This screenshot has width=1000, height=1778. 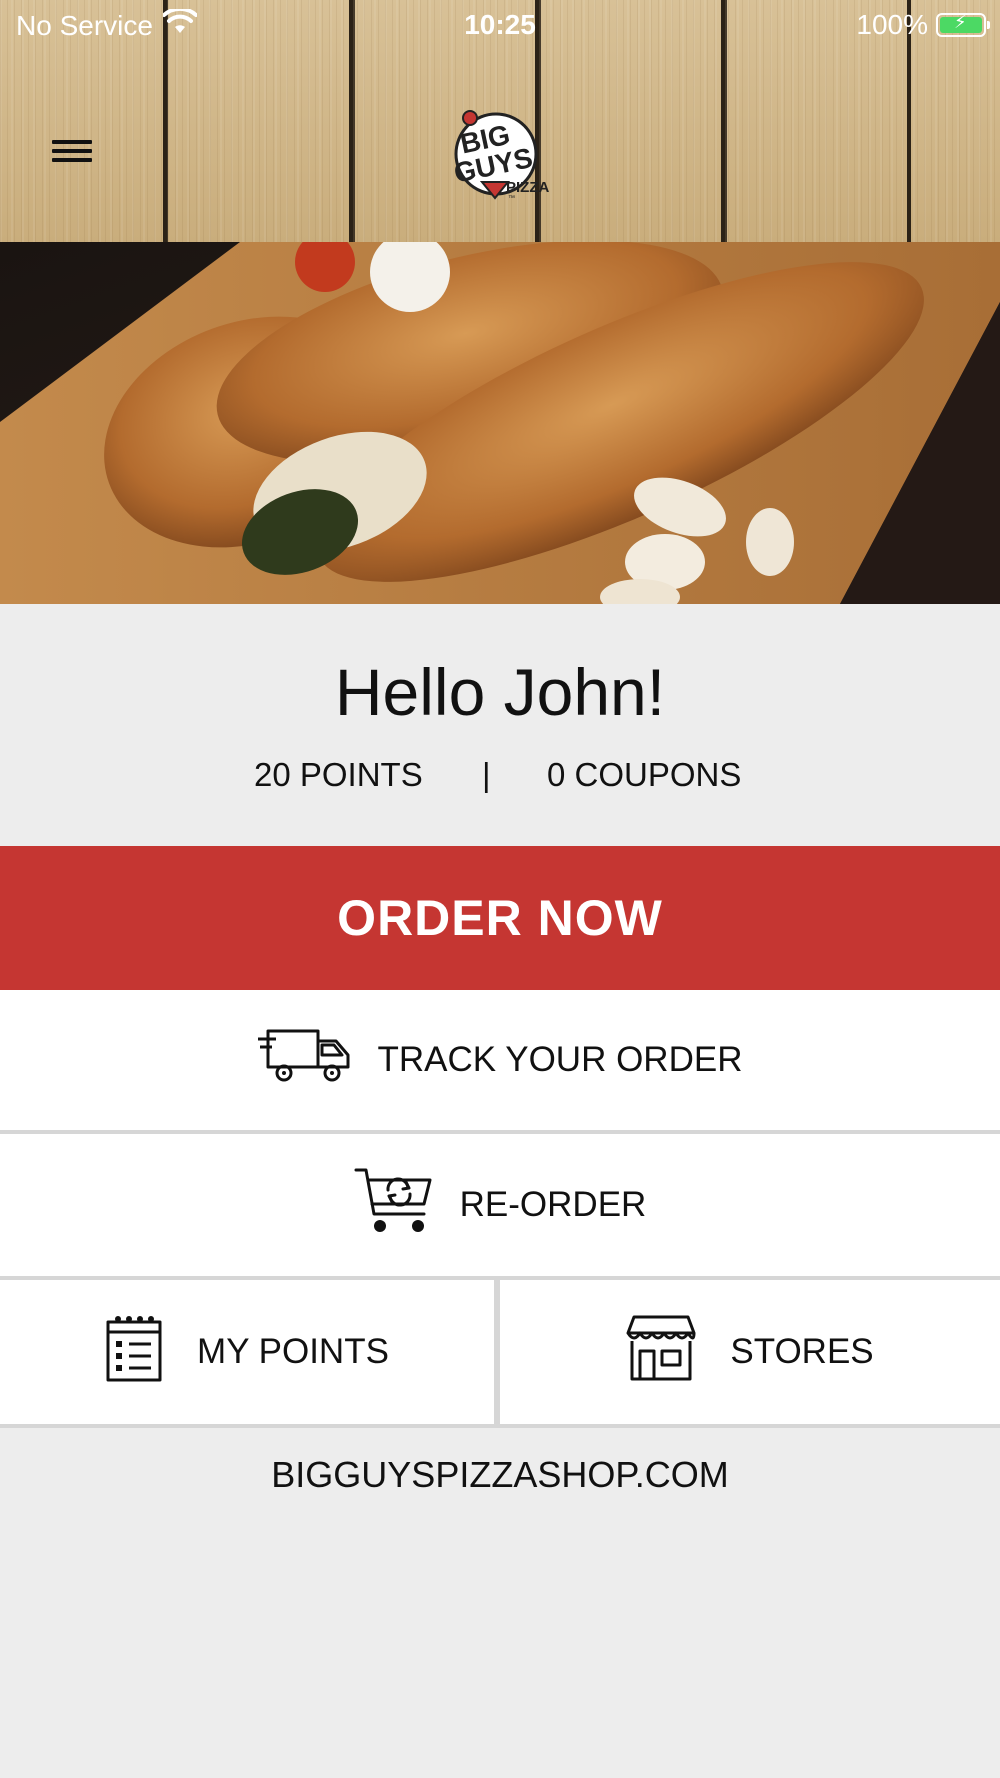 I want to click on store-icon, so click(x=661, y=1352).